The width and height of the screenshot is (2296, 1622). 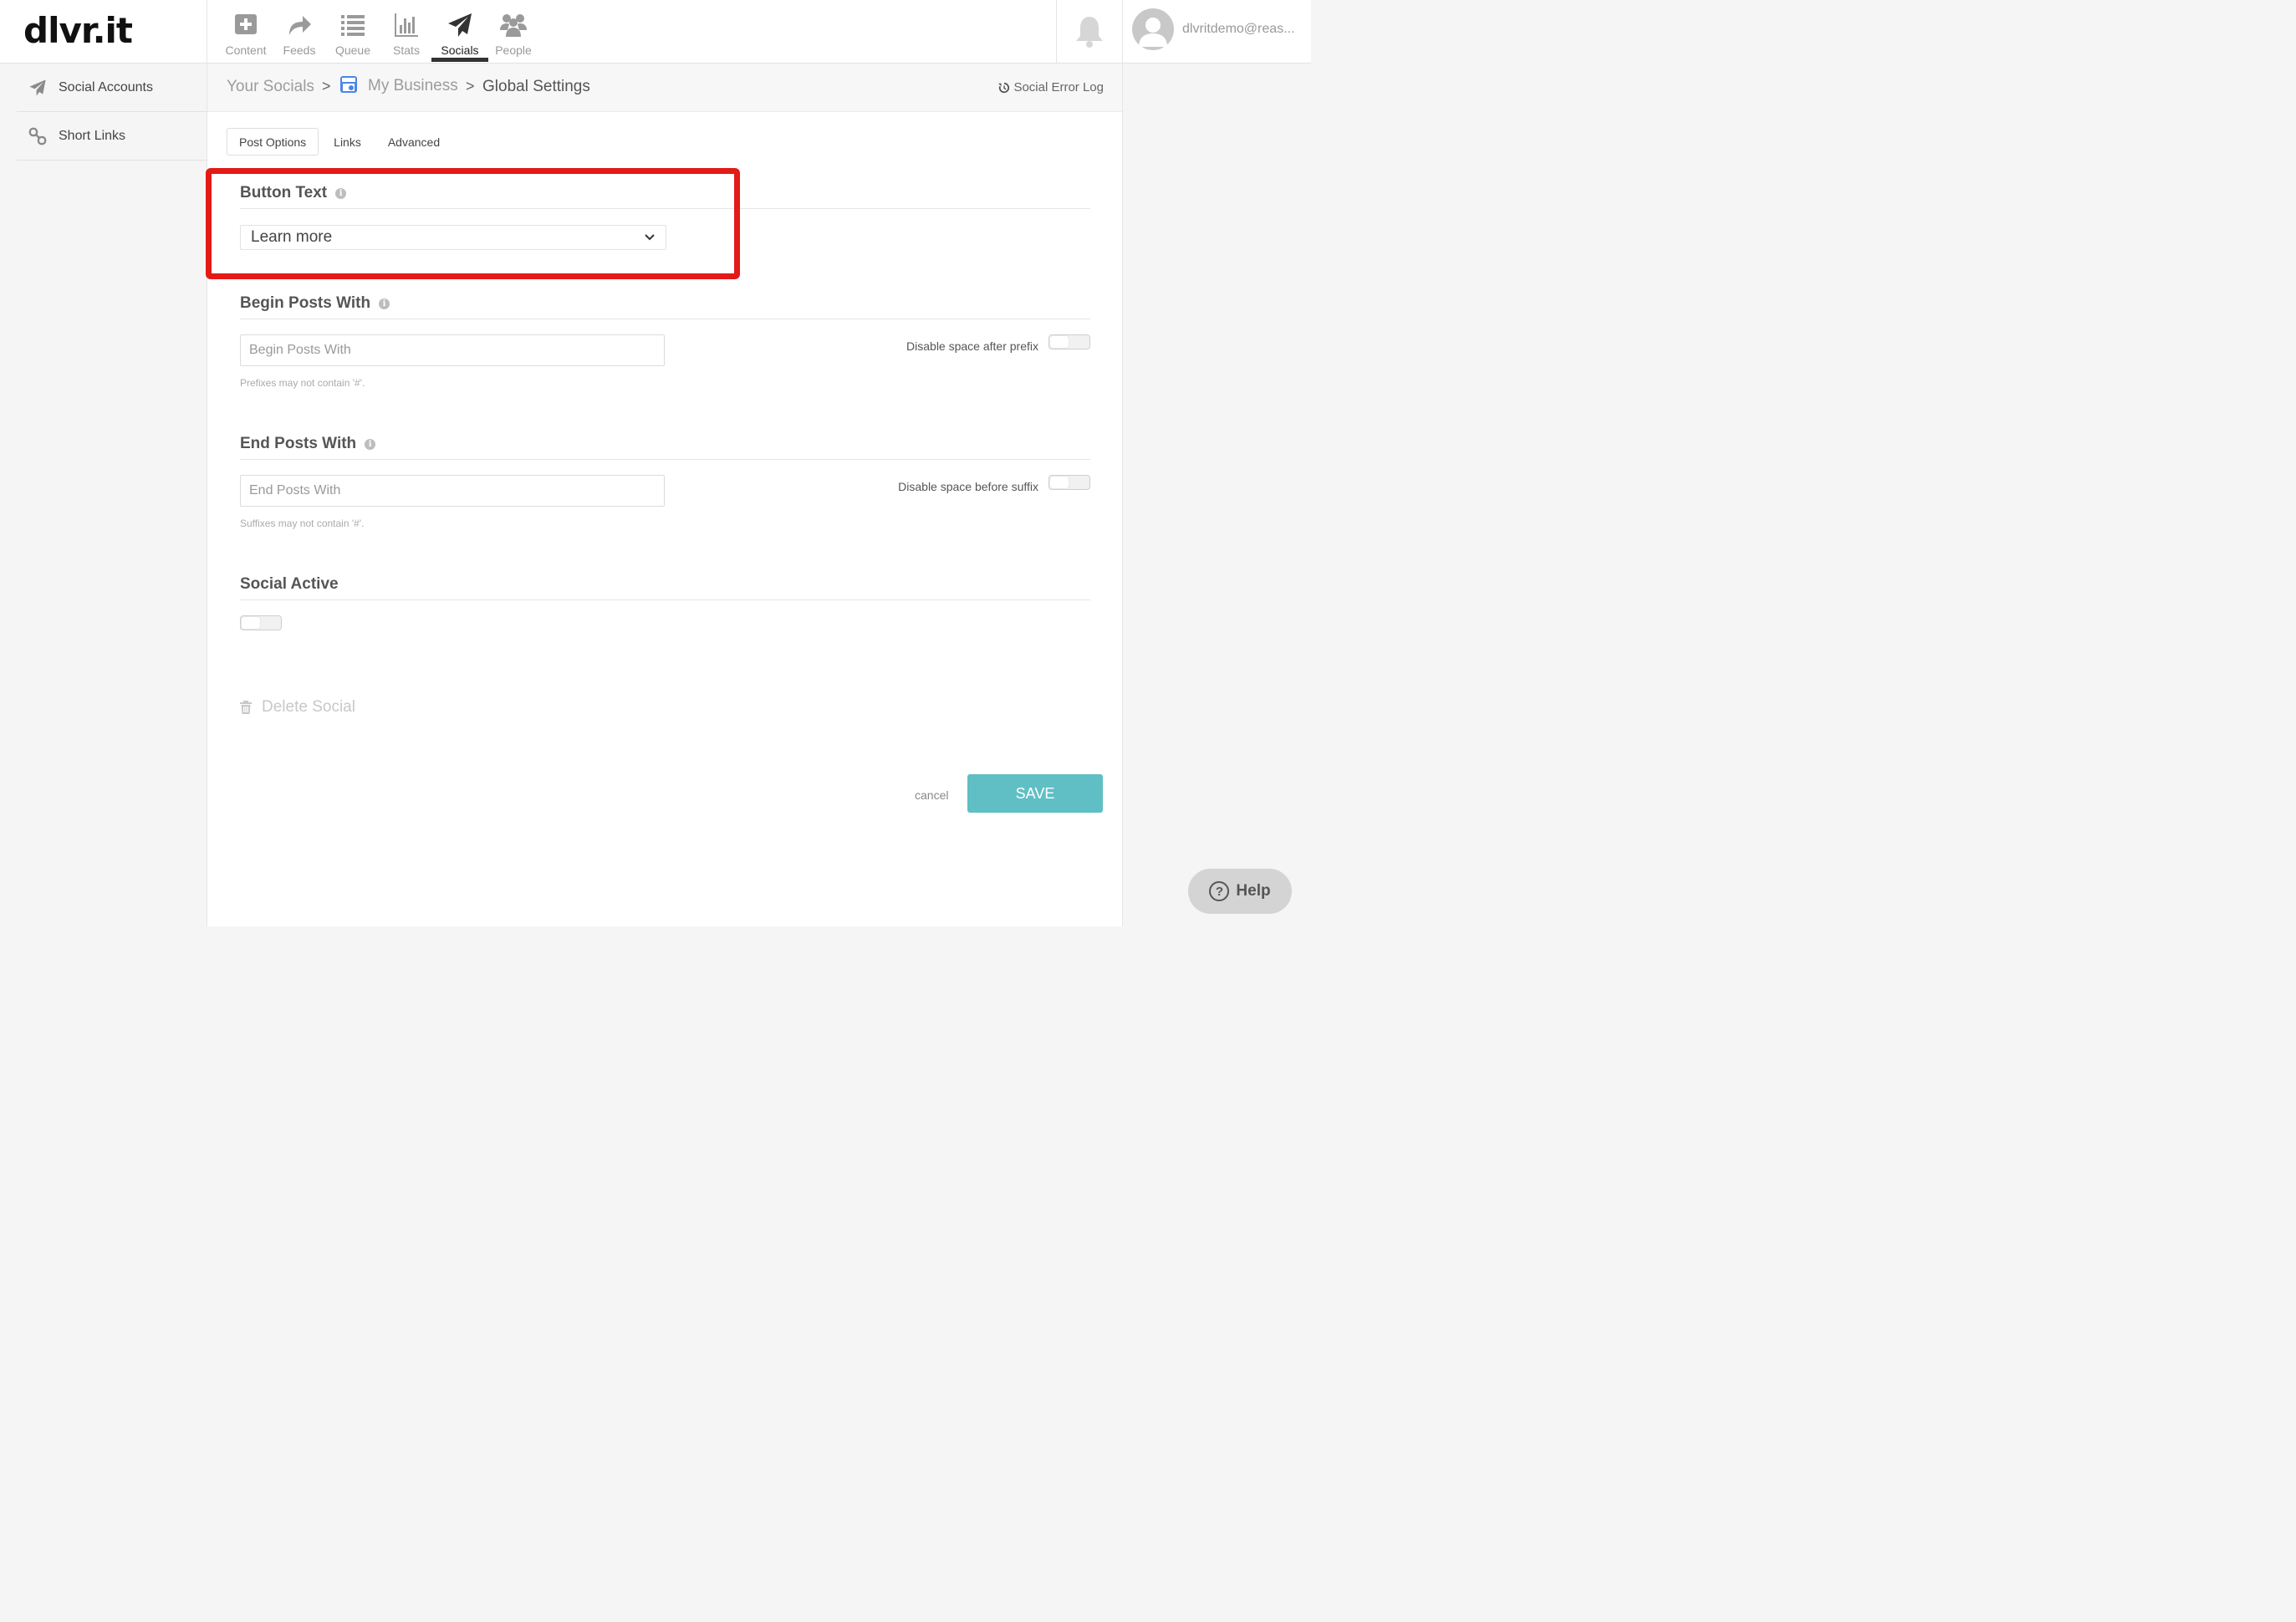 I want to click on section-title: Begin Posts With, so click(x=305, y=303).